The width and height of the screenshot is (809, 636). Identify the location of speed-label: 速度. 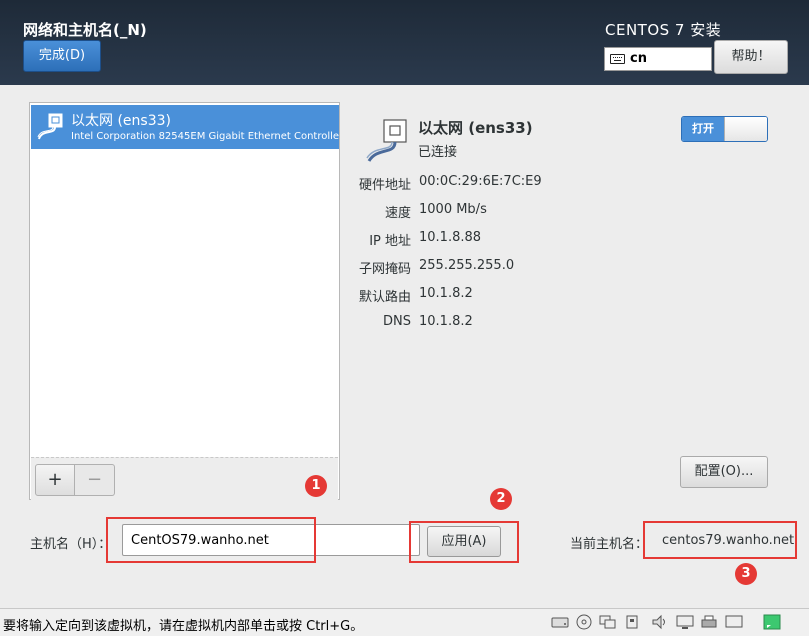
(397, 213).